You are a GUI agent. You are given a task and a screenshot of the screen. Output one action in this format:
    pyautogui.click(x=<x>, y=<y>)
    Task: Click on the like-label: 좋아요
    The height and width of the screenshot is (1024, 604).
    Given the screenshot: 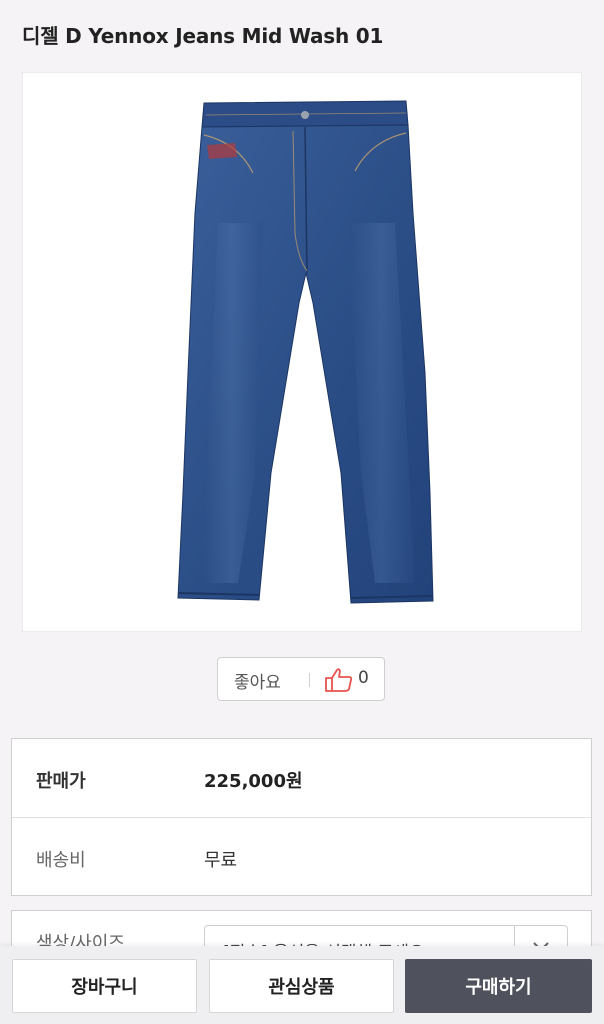 What is the action you would take?
    pyautogui.click(x=257, y=683)
    